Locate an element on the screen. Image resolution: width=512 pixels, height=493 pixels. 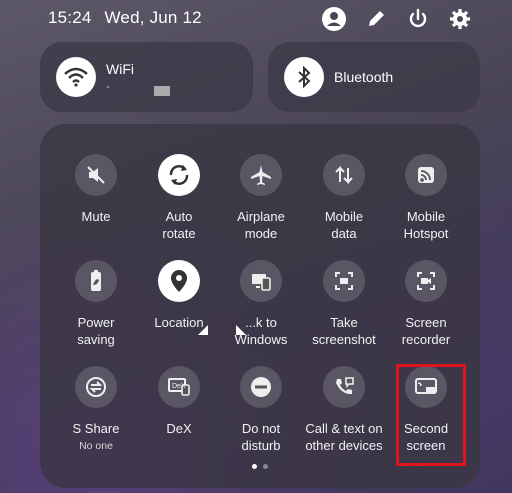
bluetooth-tile: Bluetooth is located at coordinates (374, 77).